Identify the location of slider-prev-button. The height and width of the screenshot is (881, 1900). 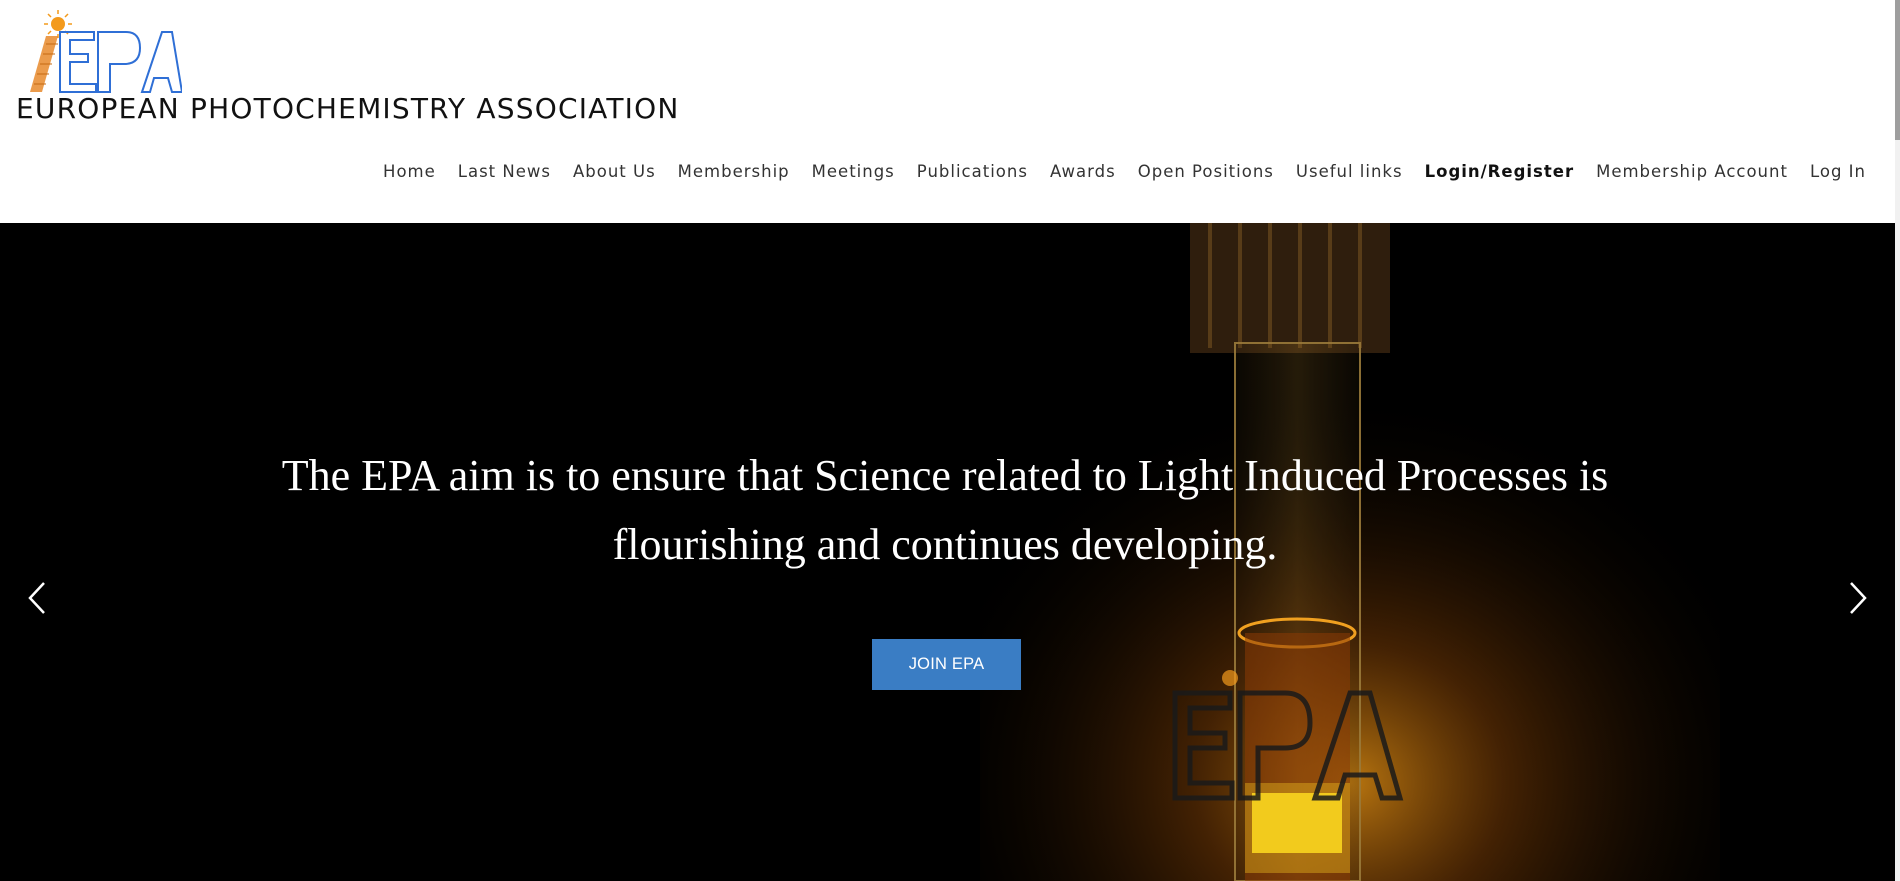
(38, 598).